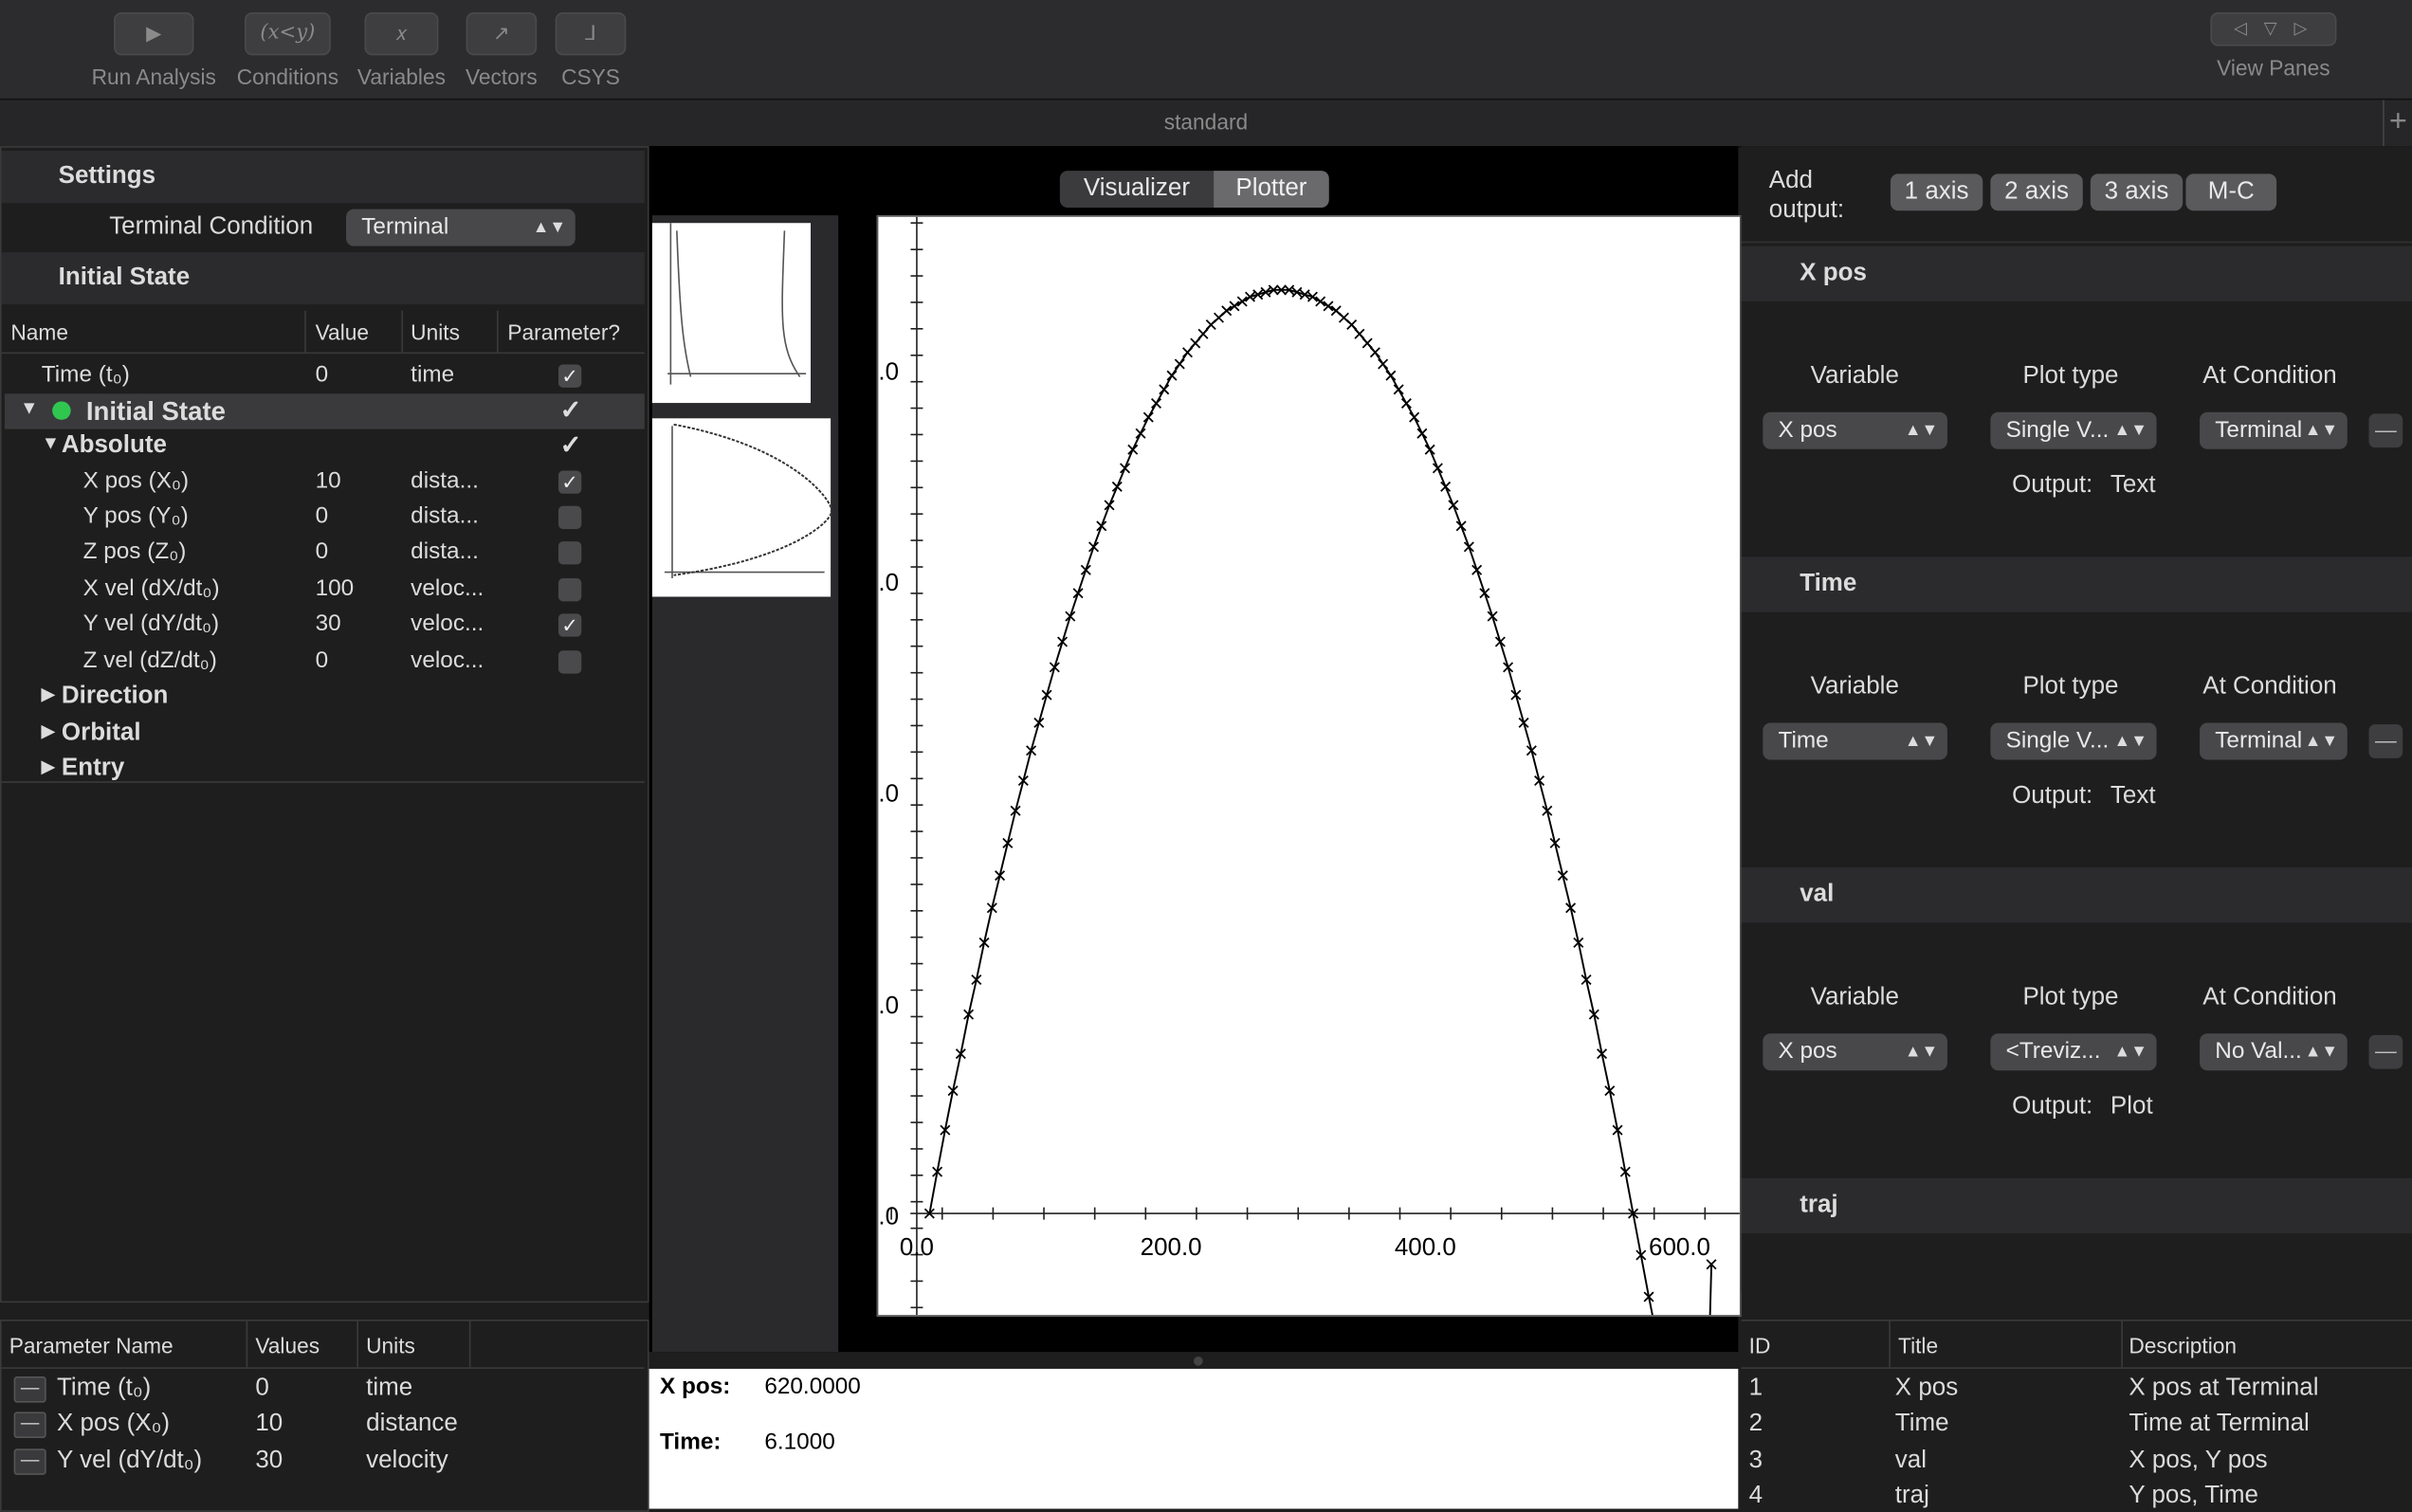 The height and width of the screenshot is (1512, 2412). I want to click on col-title: Title, so click(1918, 1346).